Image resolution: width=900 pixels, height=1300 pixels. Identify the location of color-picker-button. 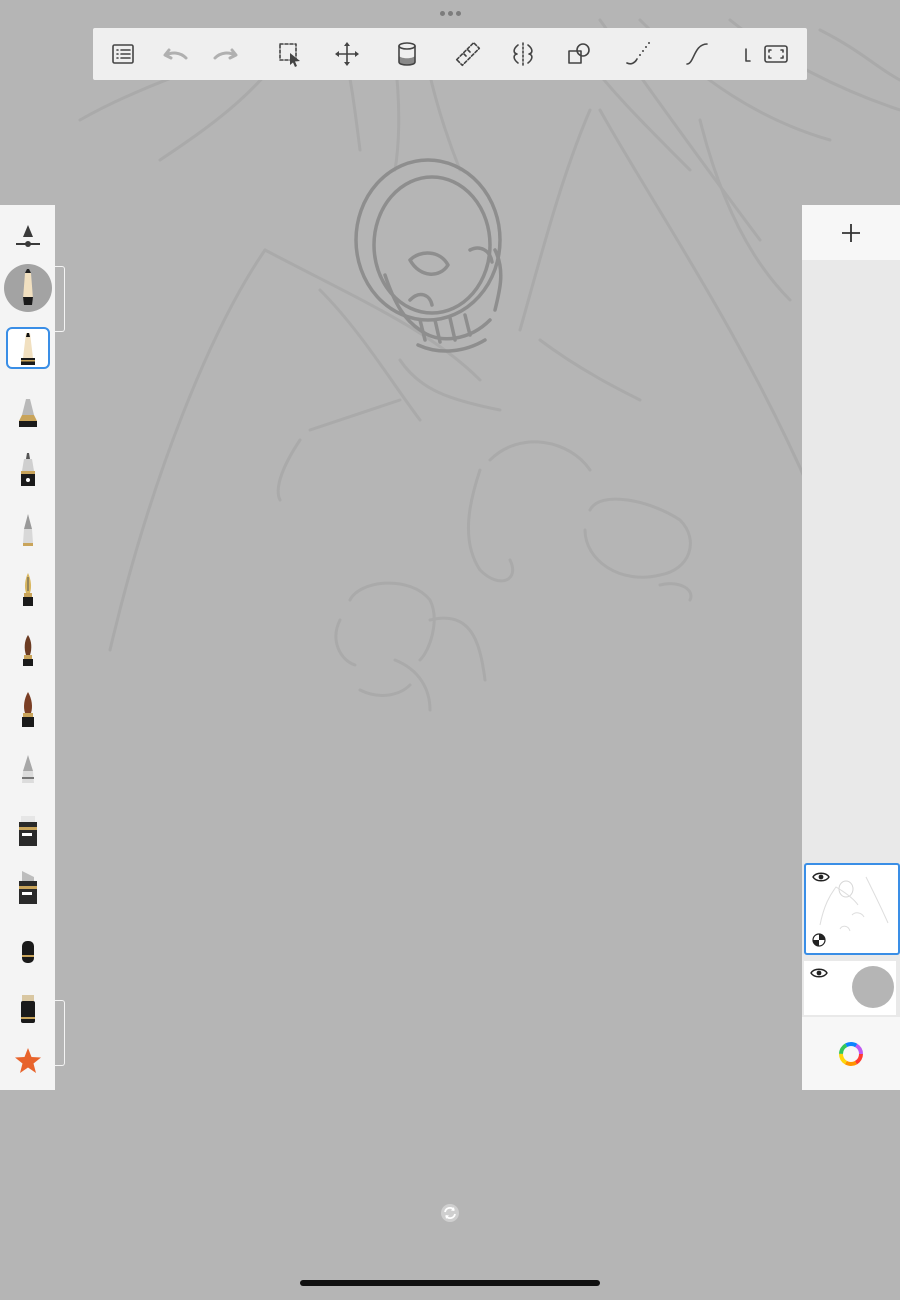
(851, 1053).